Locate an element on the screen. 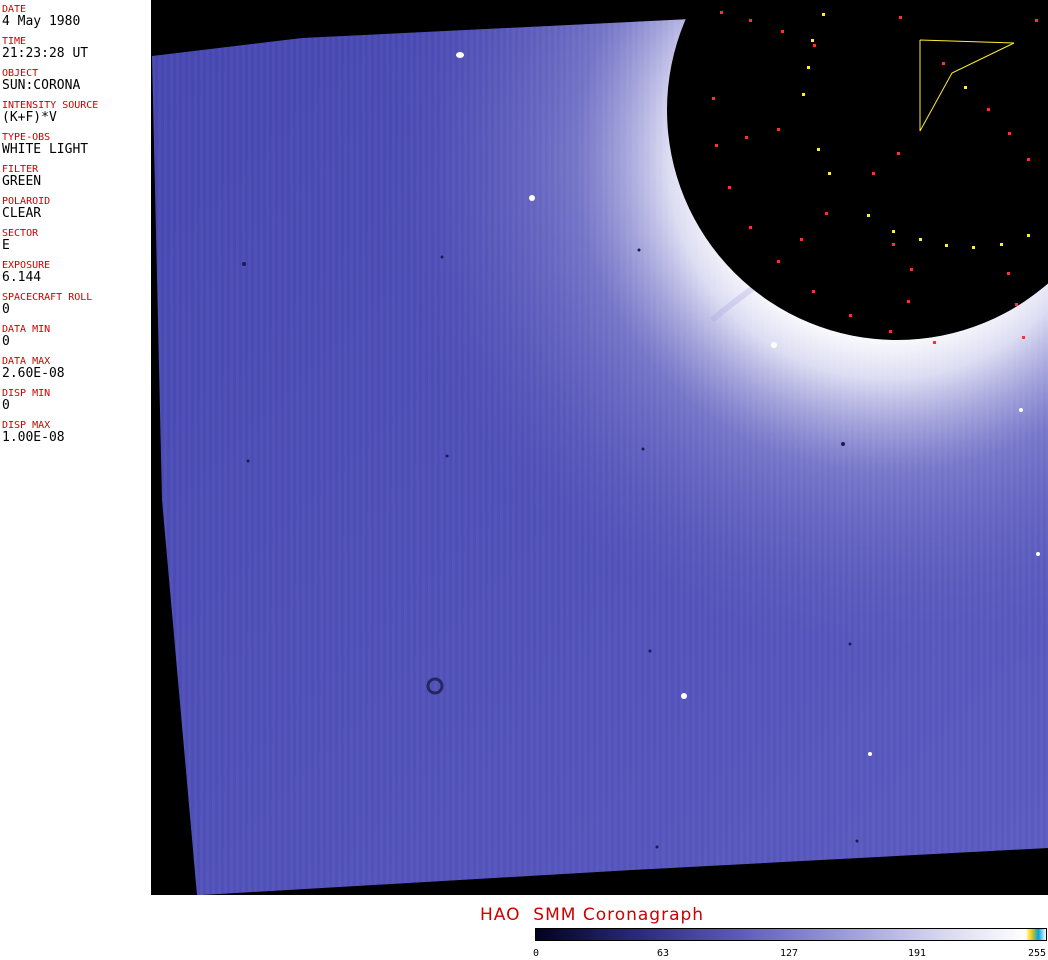 The height and width of the screenshot is (960, 1048). meta-disp-min: DISP MIN 0 is located at coordinates (26, 400).